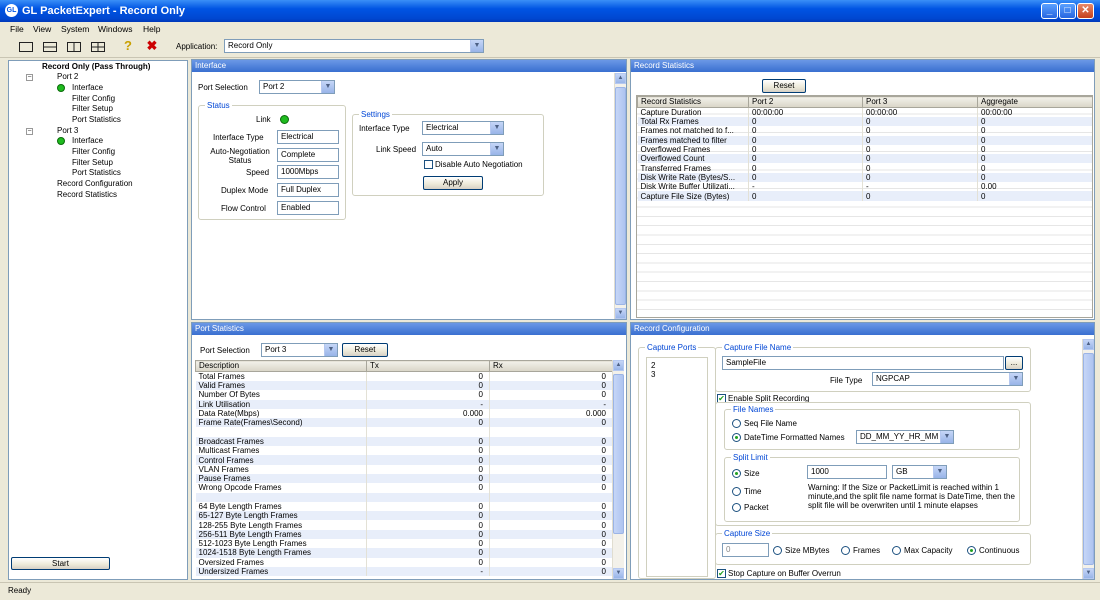 The height and width of the screenshot is (600, 1100). What do you see at coordinates (98, 47) in the screenshot?
I see `layout-grid-button` at bounding box center [98, 47].